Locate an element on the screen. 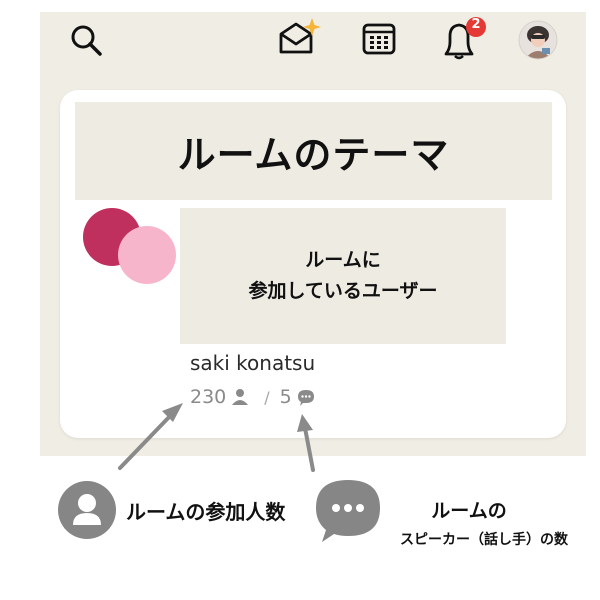 This screenshot has width=600, height=600. participants-legend-label: ルームの参加人数 is located at coordinates (206, 512).